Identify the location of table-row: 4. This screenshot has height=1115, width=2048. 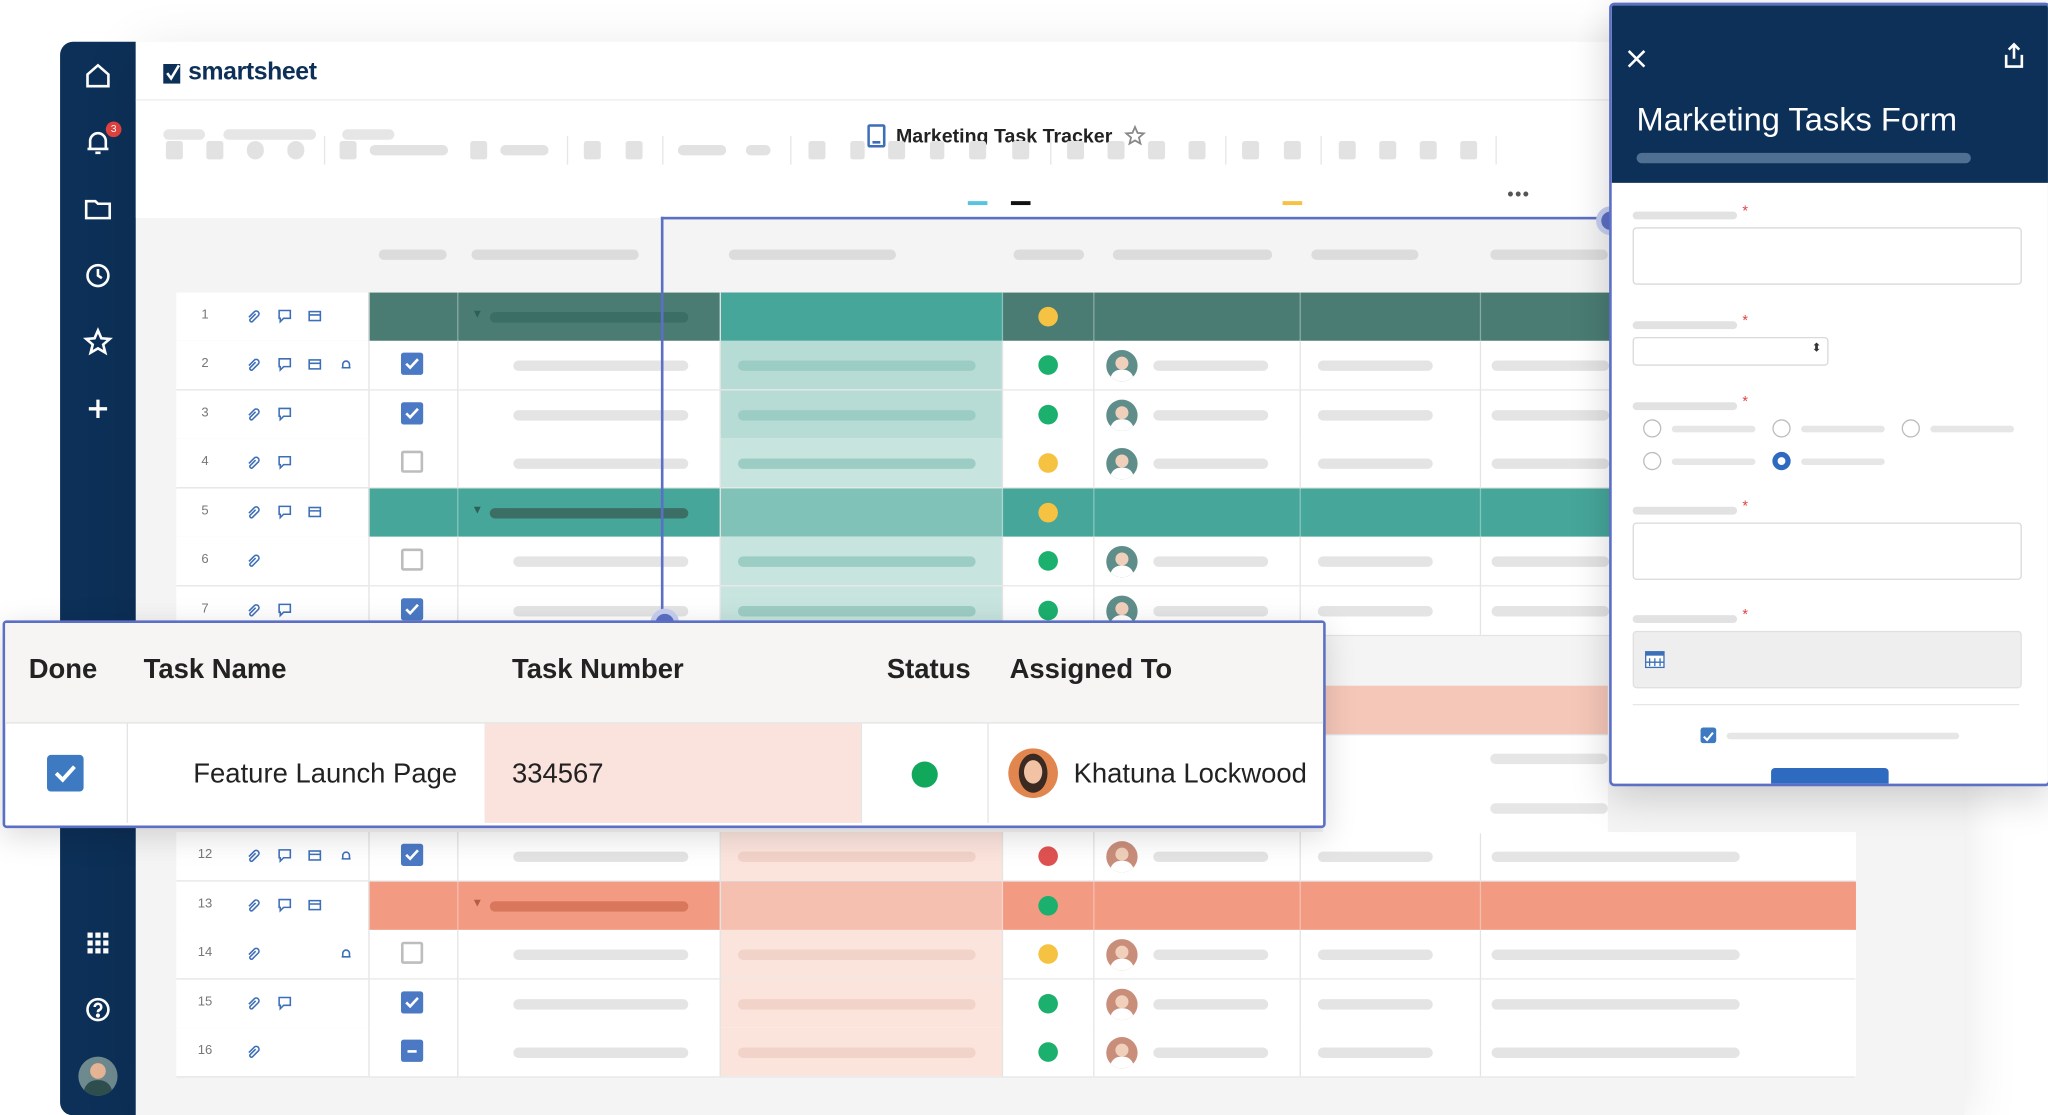
(1015, 463).